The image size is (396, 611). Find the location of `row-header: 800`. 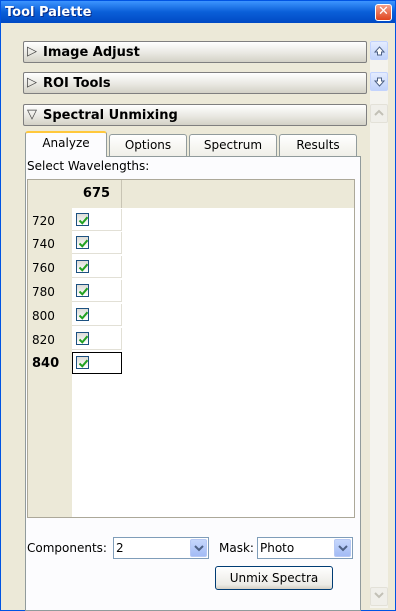

row-header: 800 is located at coordinates (43, 316).